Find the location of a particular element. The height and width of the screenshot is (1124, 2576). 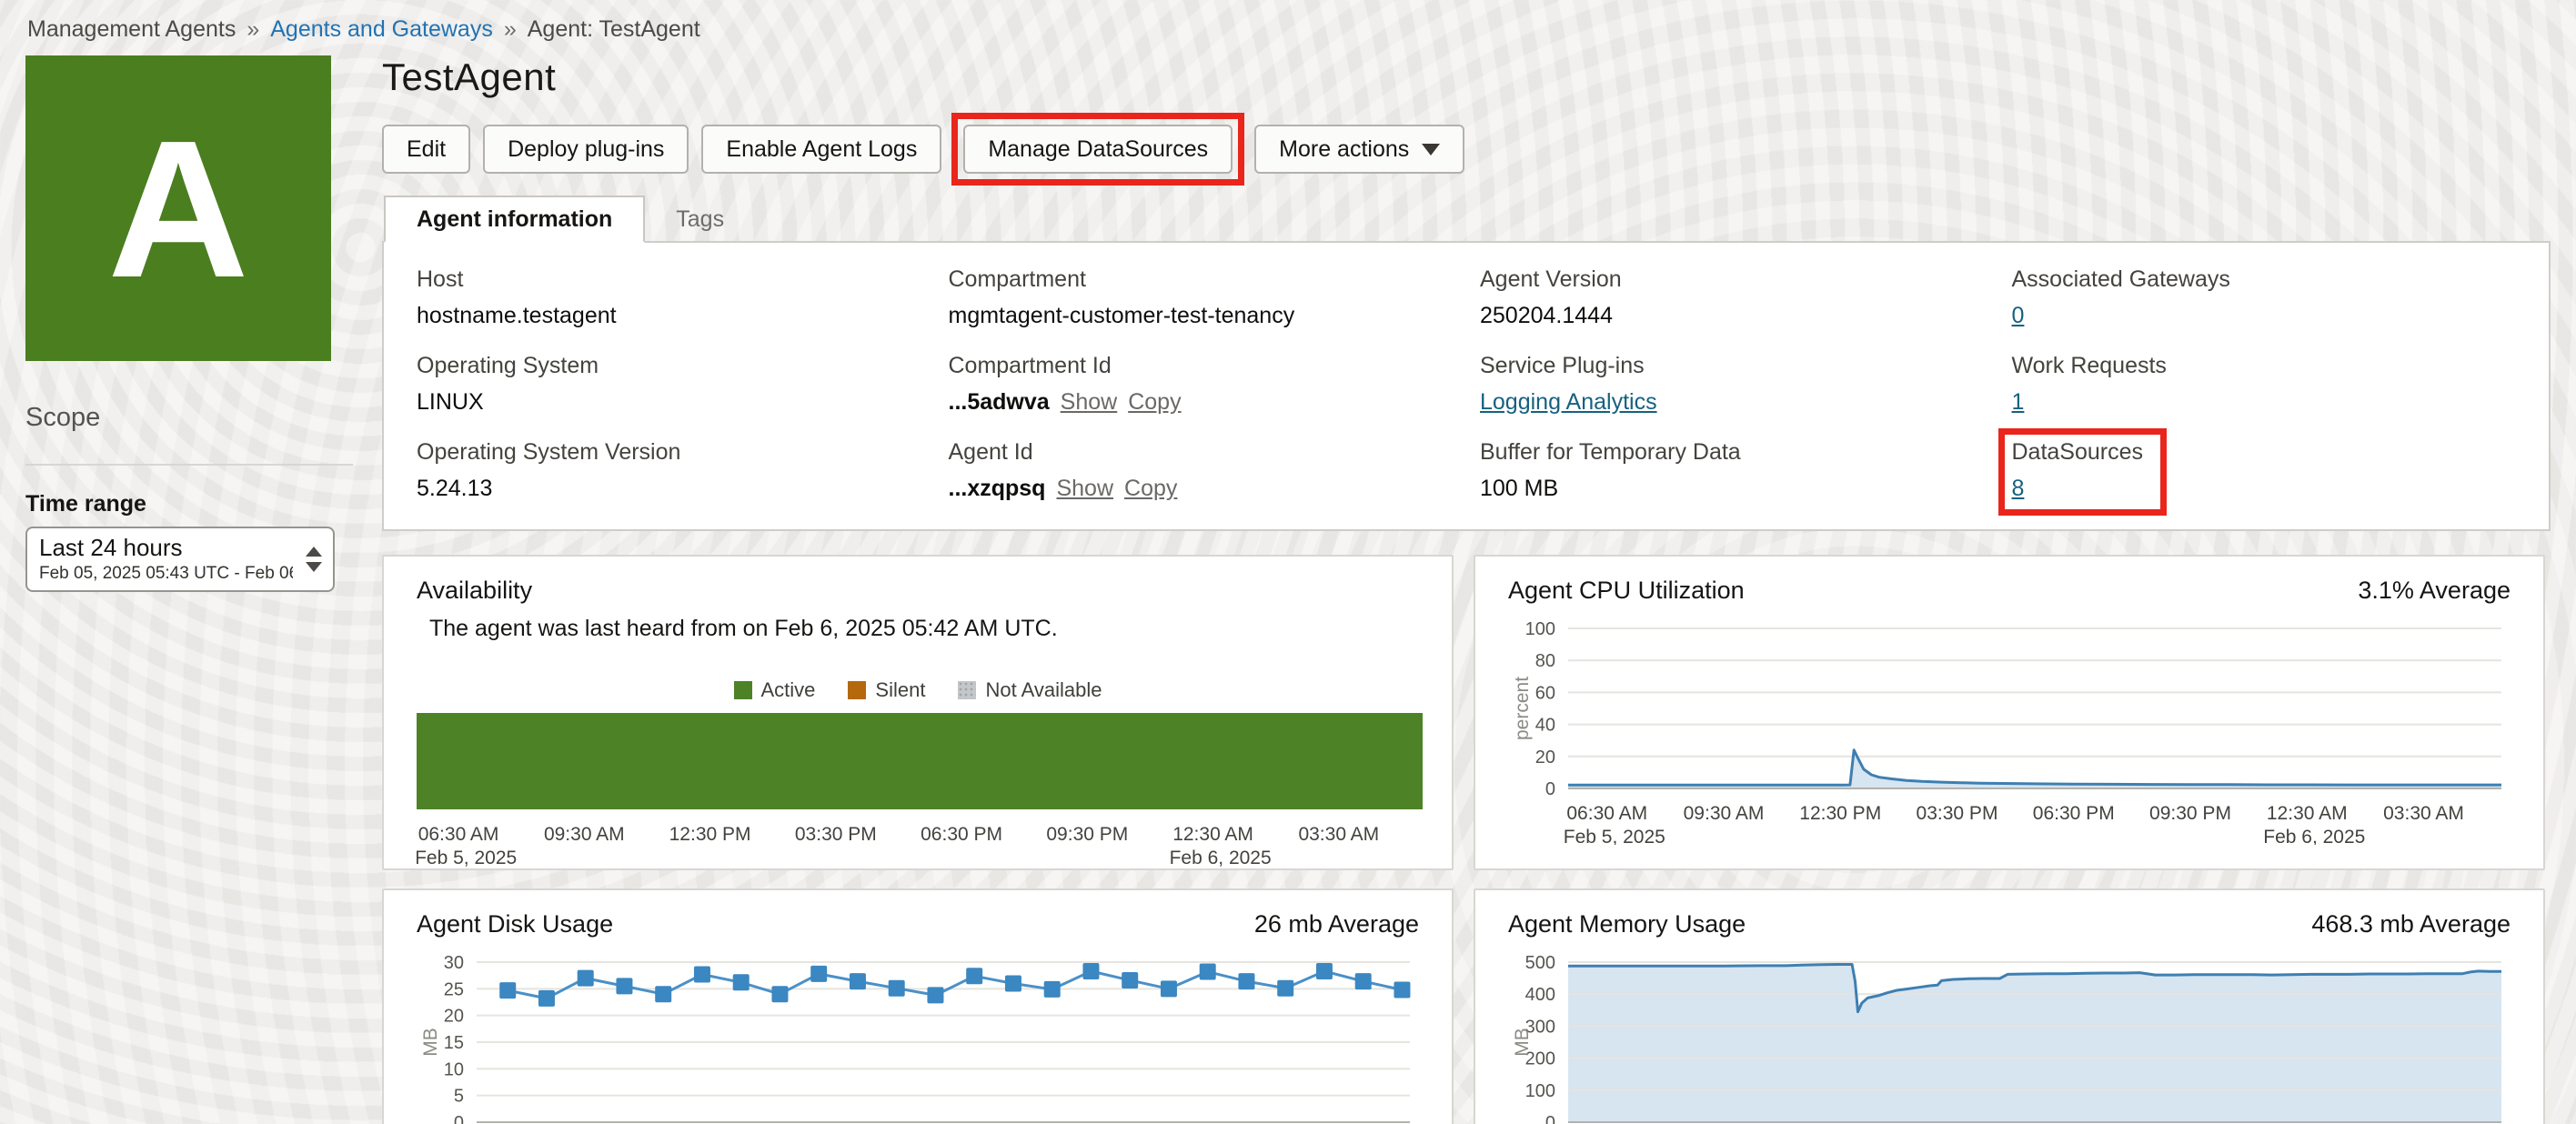

legend-item-not-available: Not Available is located at coordinates (1030, 690).